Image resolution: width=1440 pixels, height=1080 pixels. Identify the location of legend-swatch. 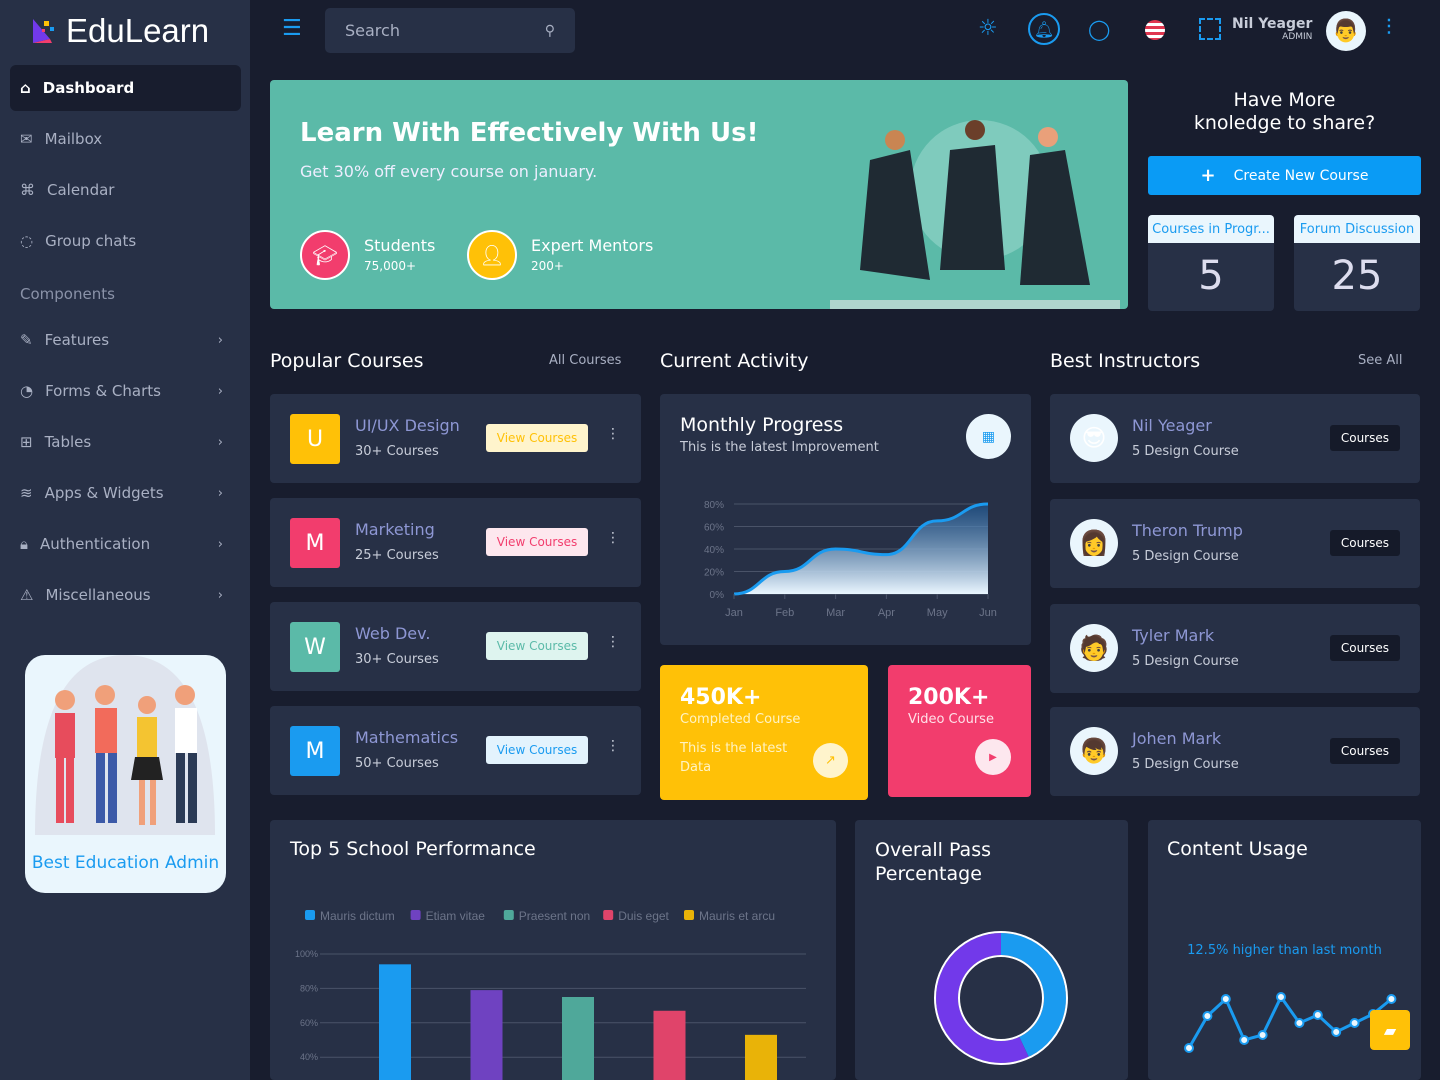
(310, 915).